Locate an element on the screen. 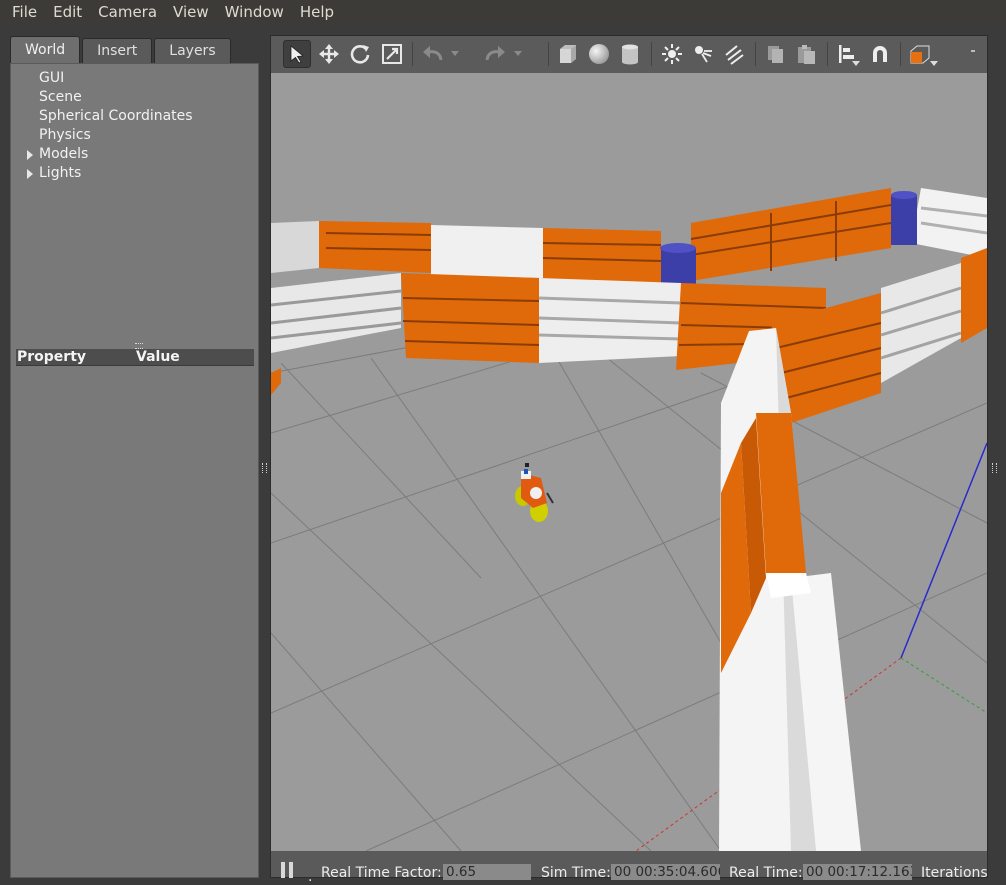  real-time-label: Real Time: is located at coordinates (766, 873).